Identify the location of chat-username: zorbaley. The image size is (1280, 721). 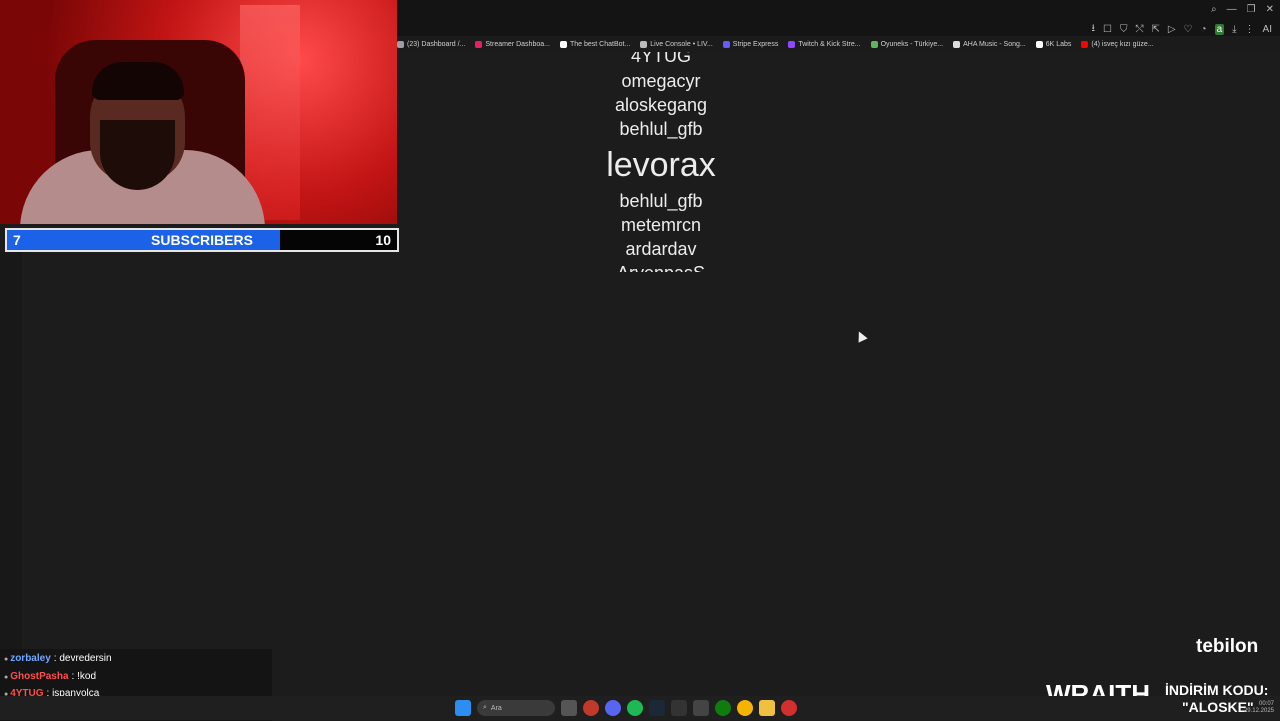
(30, 658).